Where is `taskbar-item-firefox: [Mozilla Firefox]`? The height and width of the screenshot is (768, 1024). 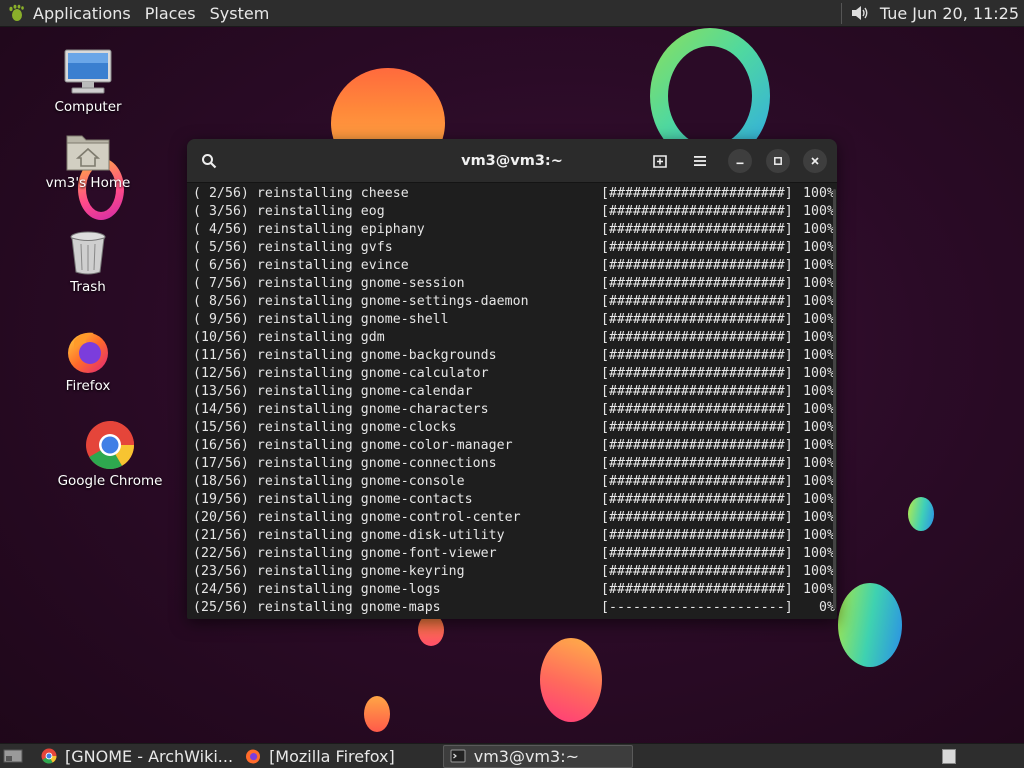 taskbar-item-firefox: [Mozilla Firefox] is located at coordinates (320, 756).